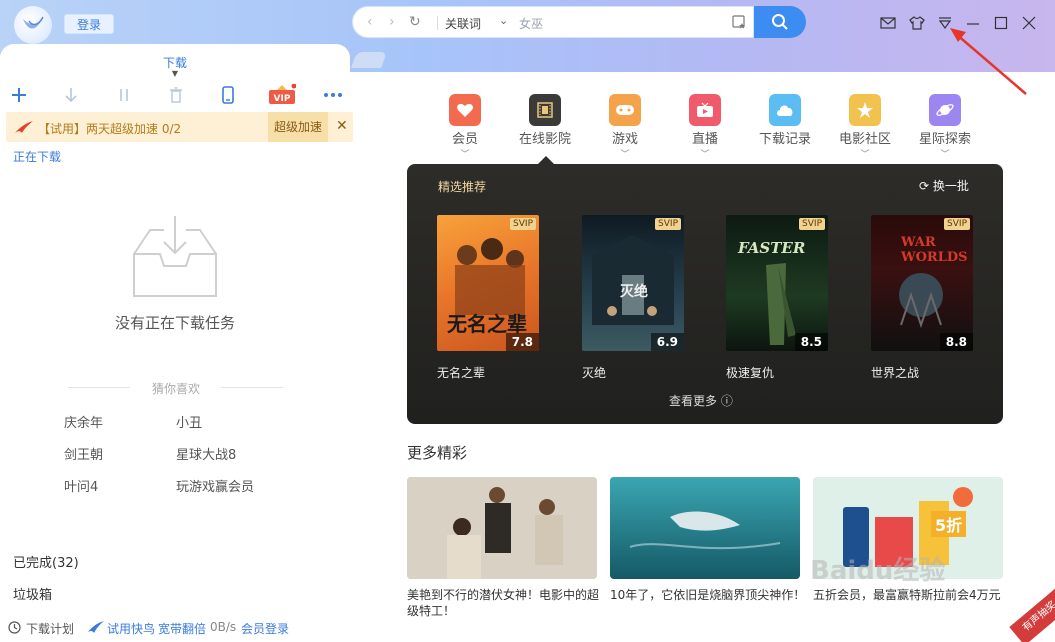  I want to click on category-movie-community: 电影社区 ﹀, so click(865, 127).